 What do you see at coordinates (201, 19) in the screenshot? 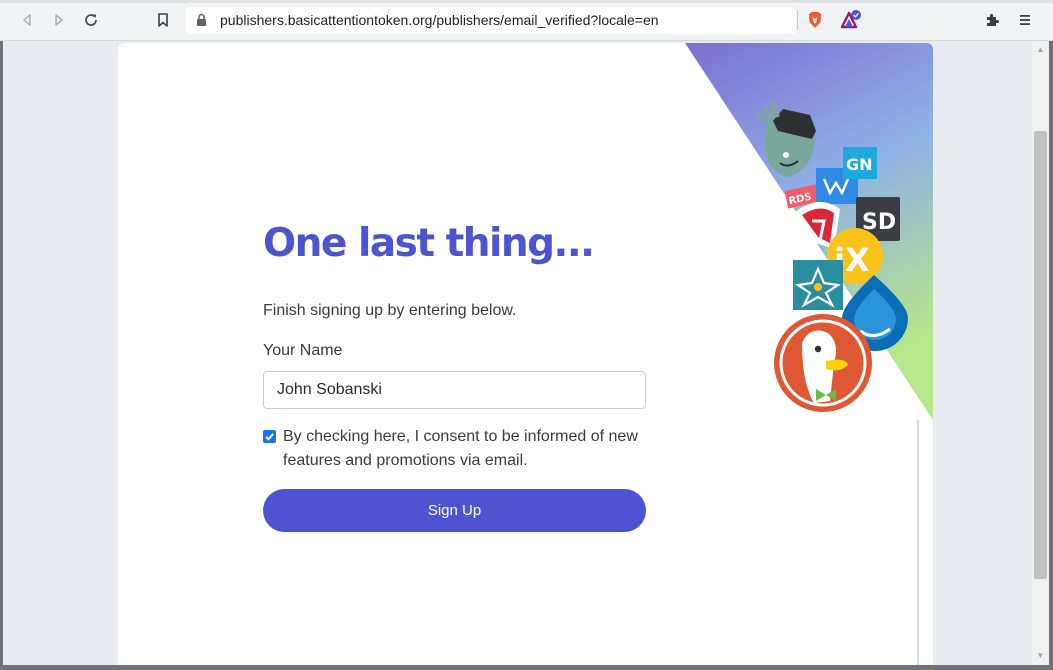
I see `lock-icon` at bounding box center [201, 19].